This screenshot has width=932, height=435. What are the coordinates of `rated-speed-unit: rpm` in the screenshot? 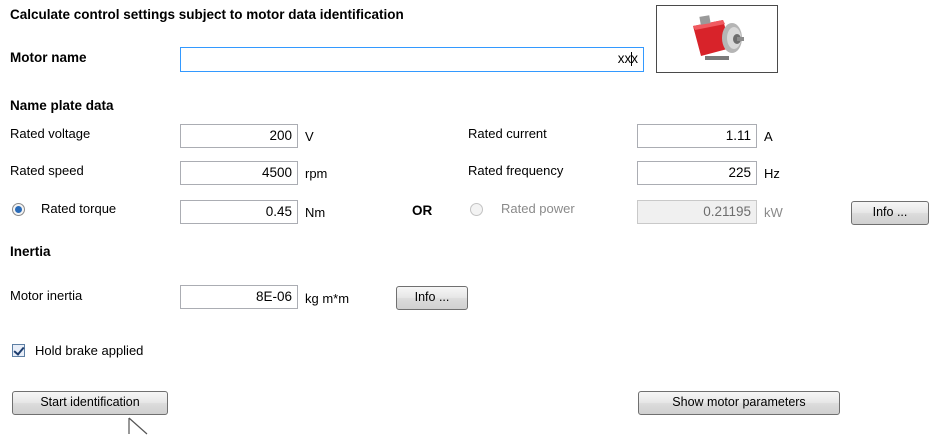 It's located at (316, 173).